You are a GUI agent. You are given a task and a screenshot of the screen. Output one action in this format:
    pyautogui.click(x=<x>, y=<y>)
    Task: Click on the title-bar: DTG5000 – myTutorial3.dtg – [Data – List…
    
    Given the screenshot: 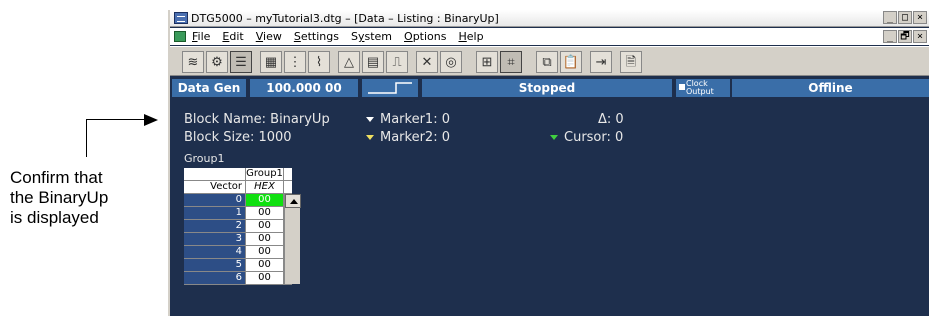 What is the action you would take?
    pyautogui.click(x=549, y=18)
    